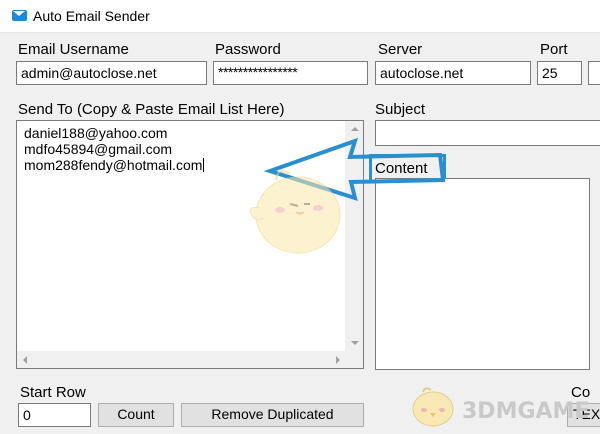 The image size is (600, 434). Describe the element at coordinates (433, 407) in the screenshot. I see `logo-mascot-icon` at that location.